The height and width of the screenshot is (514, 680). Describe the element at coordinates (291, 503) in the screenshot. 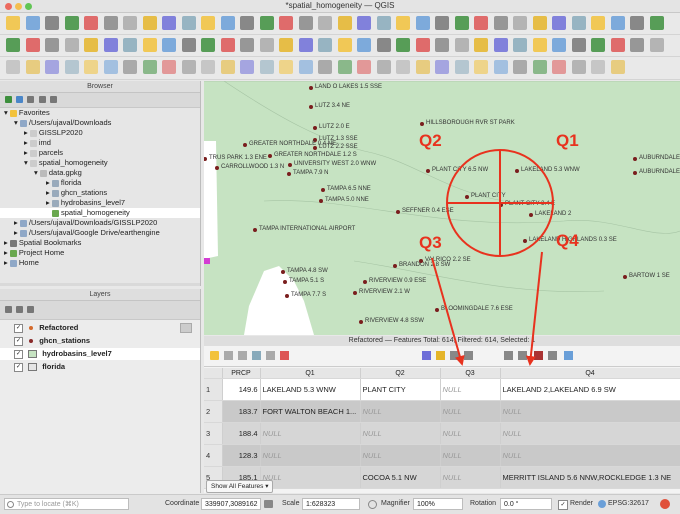

I see `scale-label: Scale` at that location.